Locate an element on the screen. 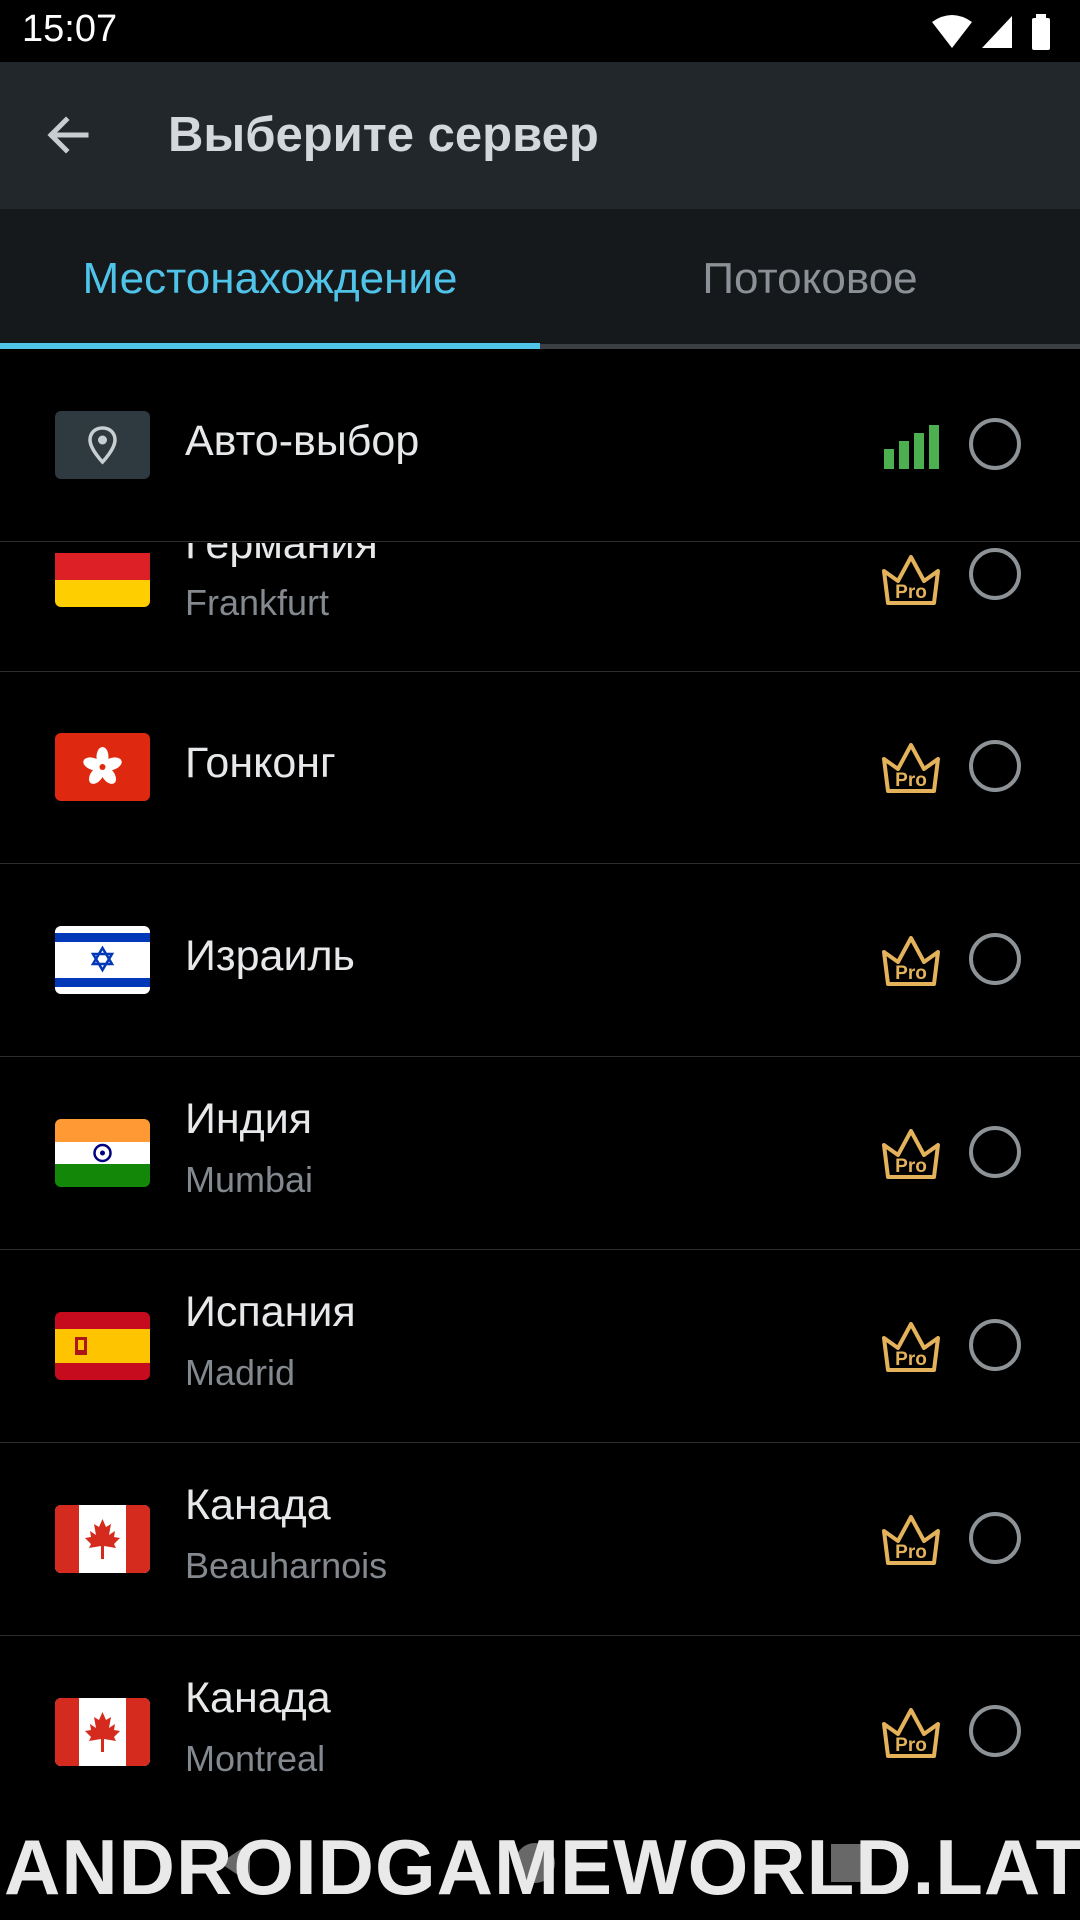  server-row-canada-montreal: Канада Montreal Pro is located at coordinates (540, 1732).